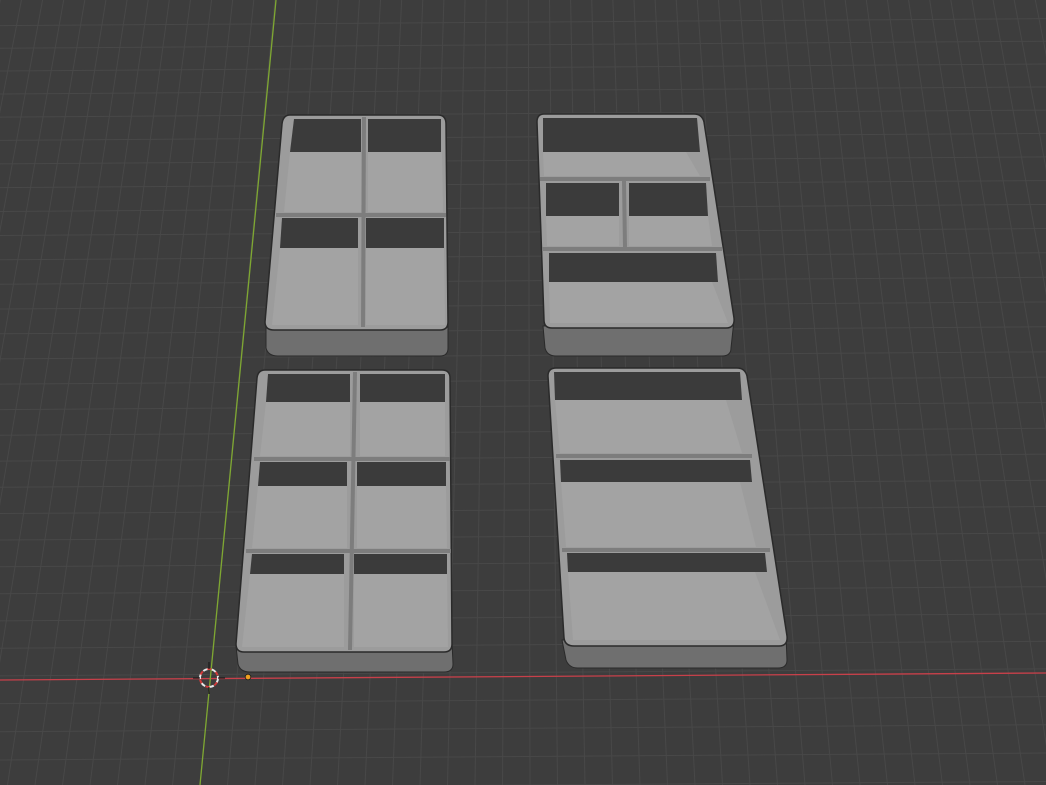 The image size is (1046, 785). I want to click on tray-3-rows, so click(667, 518).